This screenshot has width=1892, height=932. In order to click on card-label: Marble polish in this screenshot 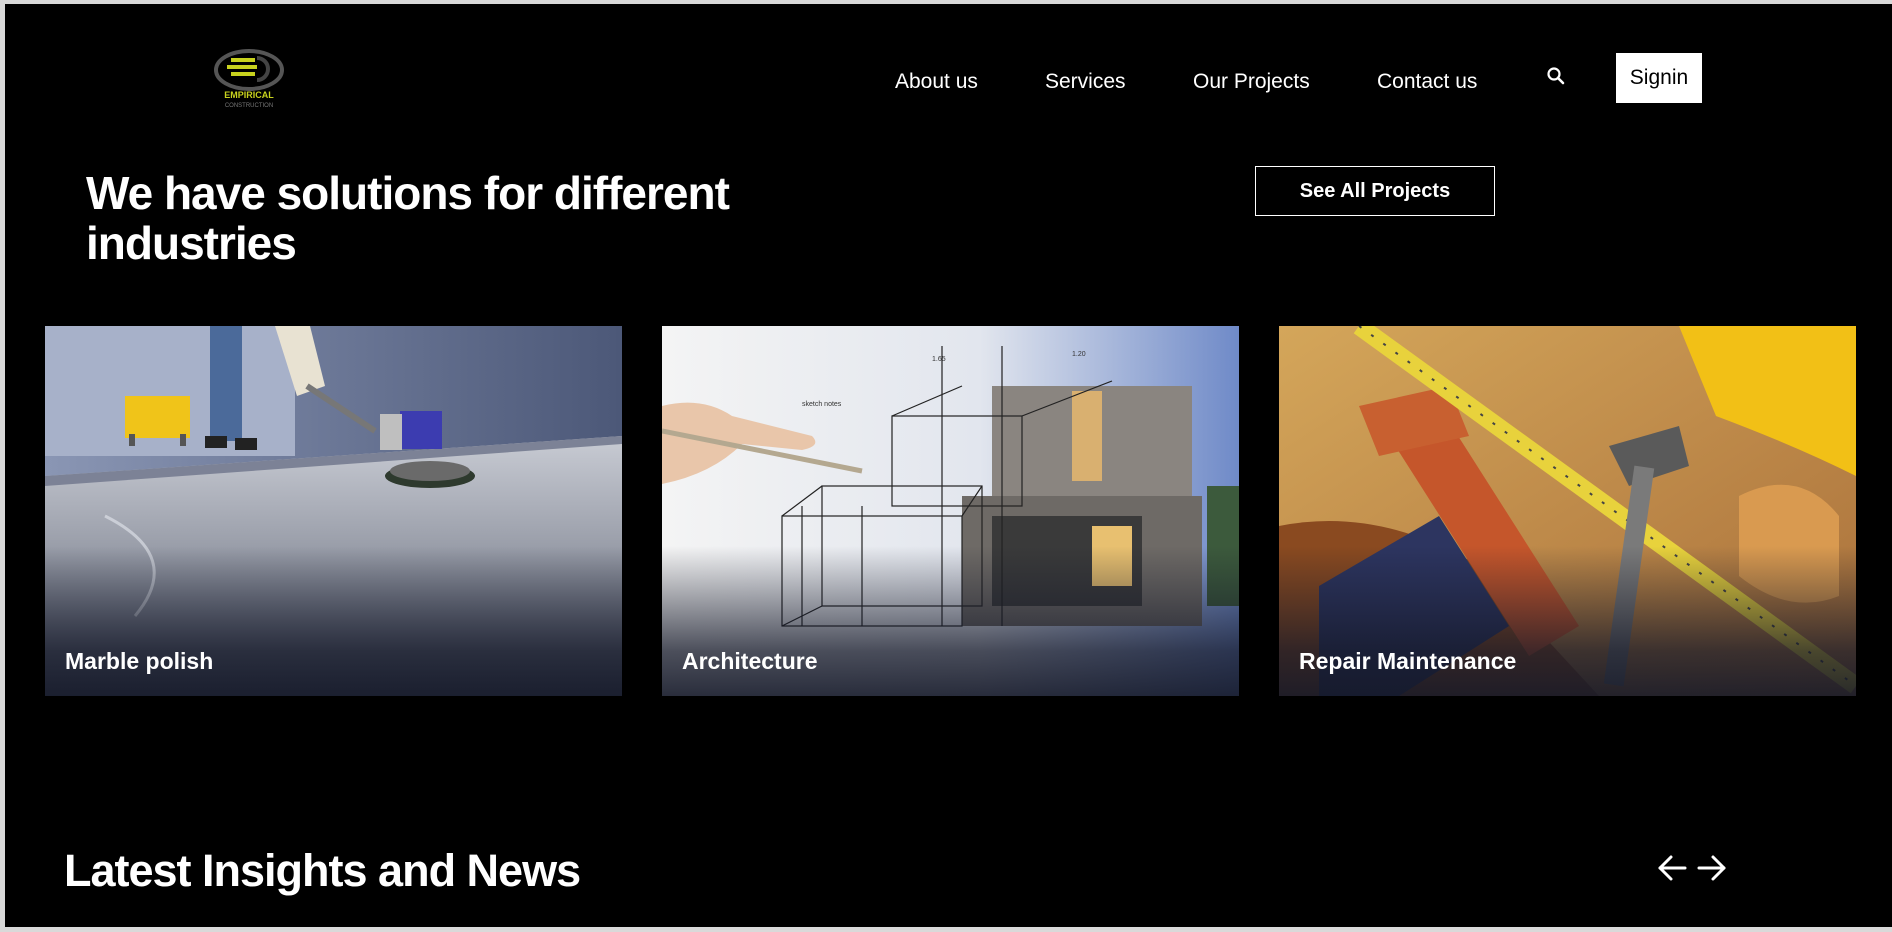, I will do `click(139, 661)`.